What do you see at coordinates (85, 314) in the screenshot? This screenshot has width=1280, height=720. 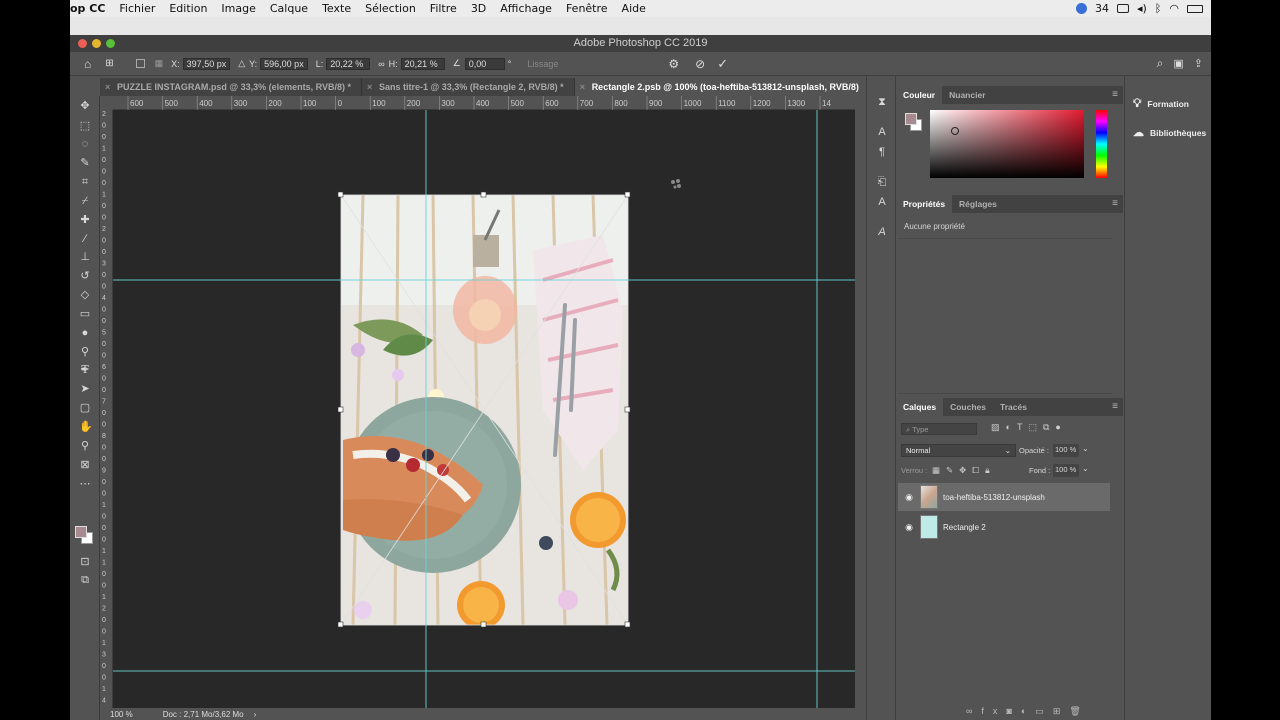 I see `gradient-tool-icon: ▭` at bounding box center [85, 314].